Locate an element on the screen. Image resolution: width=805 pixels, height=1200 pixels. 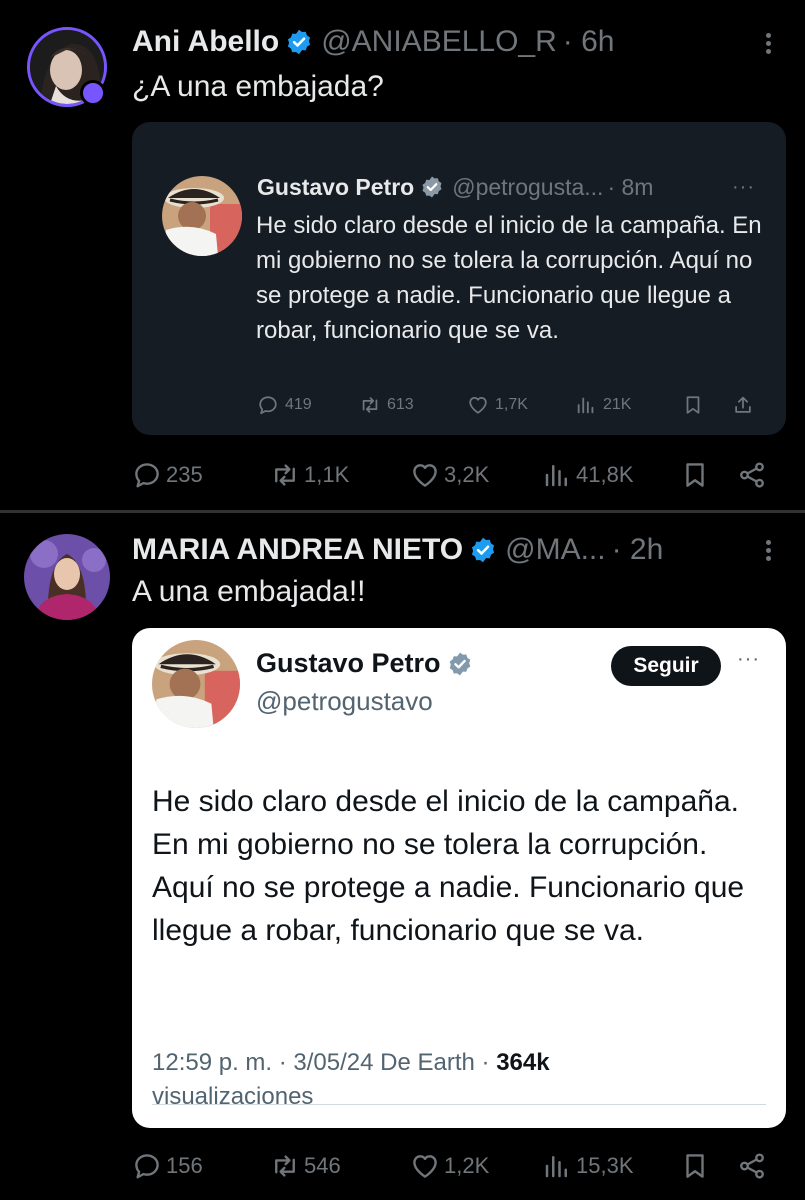
quoted-tweet-header: Gustavo Petro @petrogusta... · 8m is located at coordinates (455, 187).